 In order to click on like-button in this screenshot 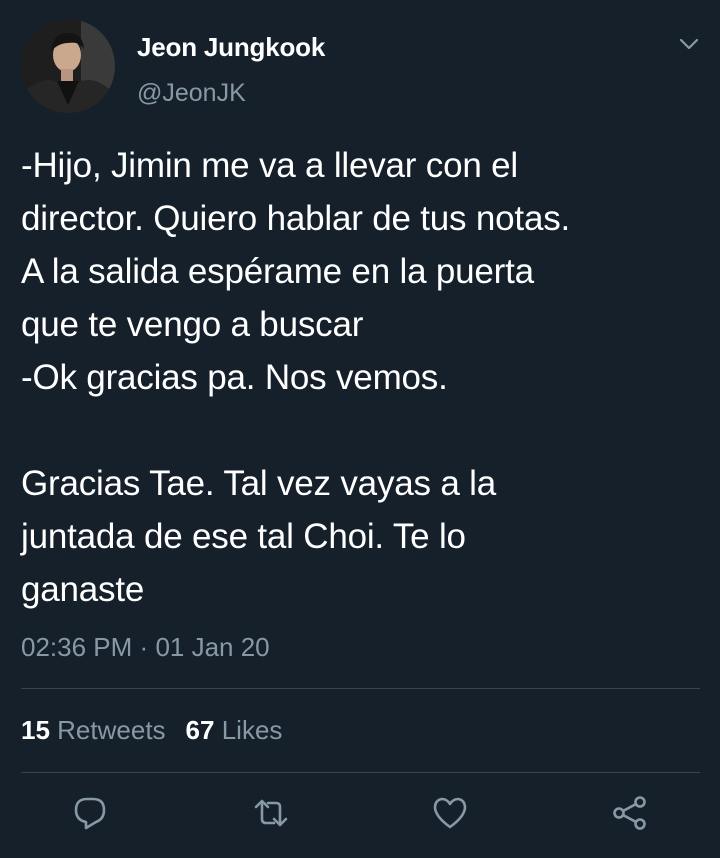, I will do `click(450, 813)`.